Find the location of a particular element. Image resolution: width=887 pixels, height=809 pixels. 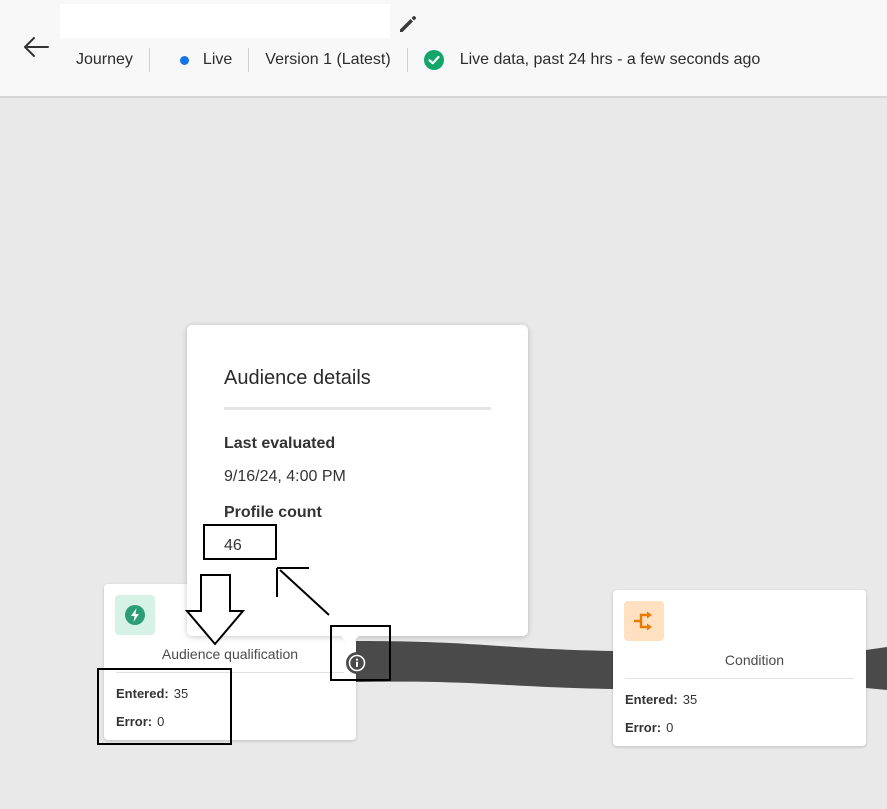

info-icon is located at coordinates (357, 663).